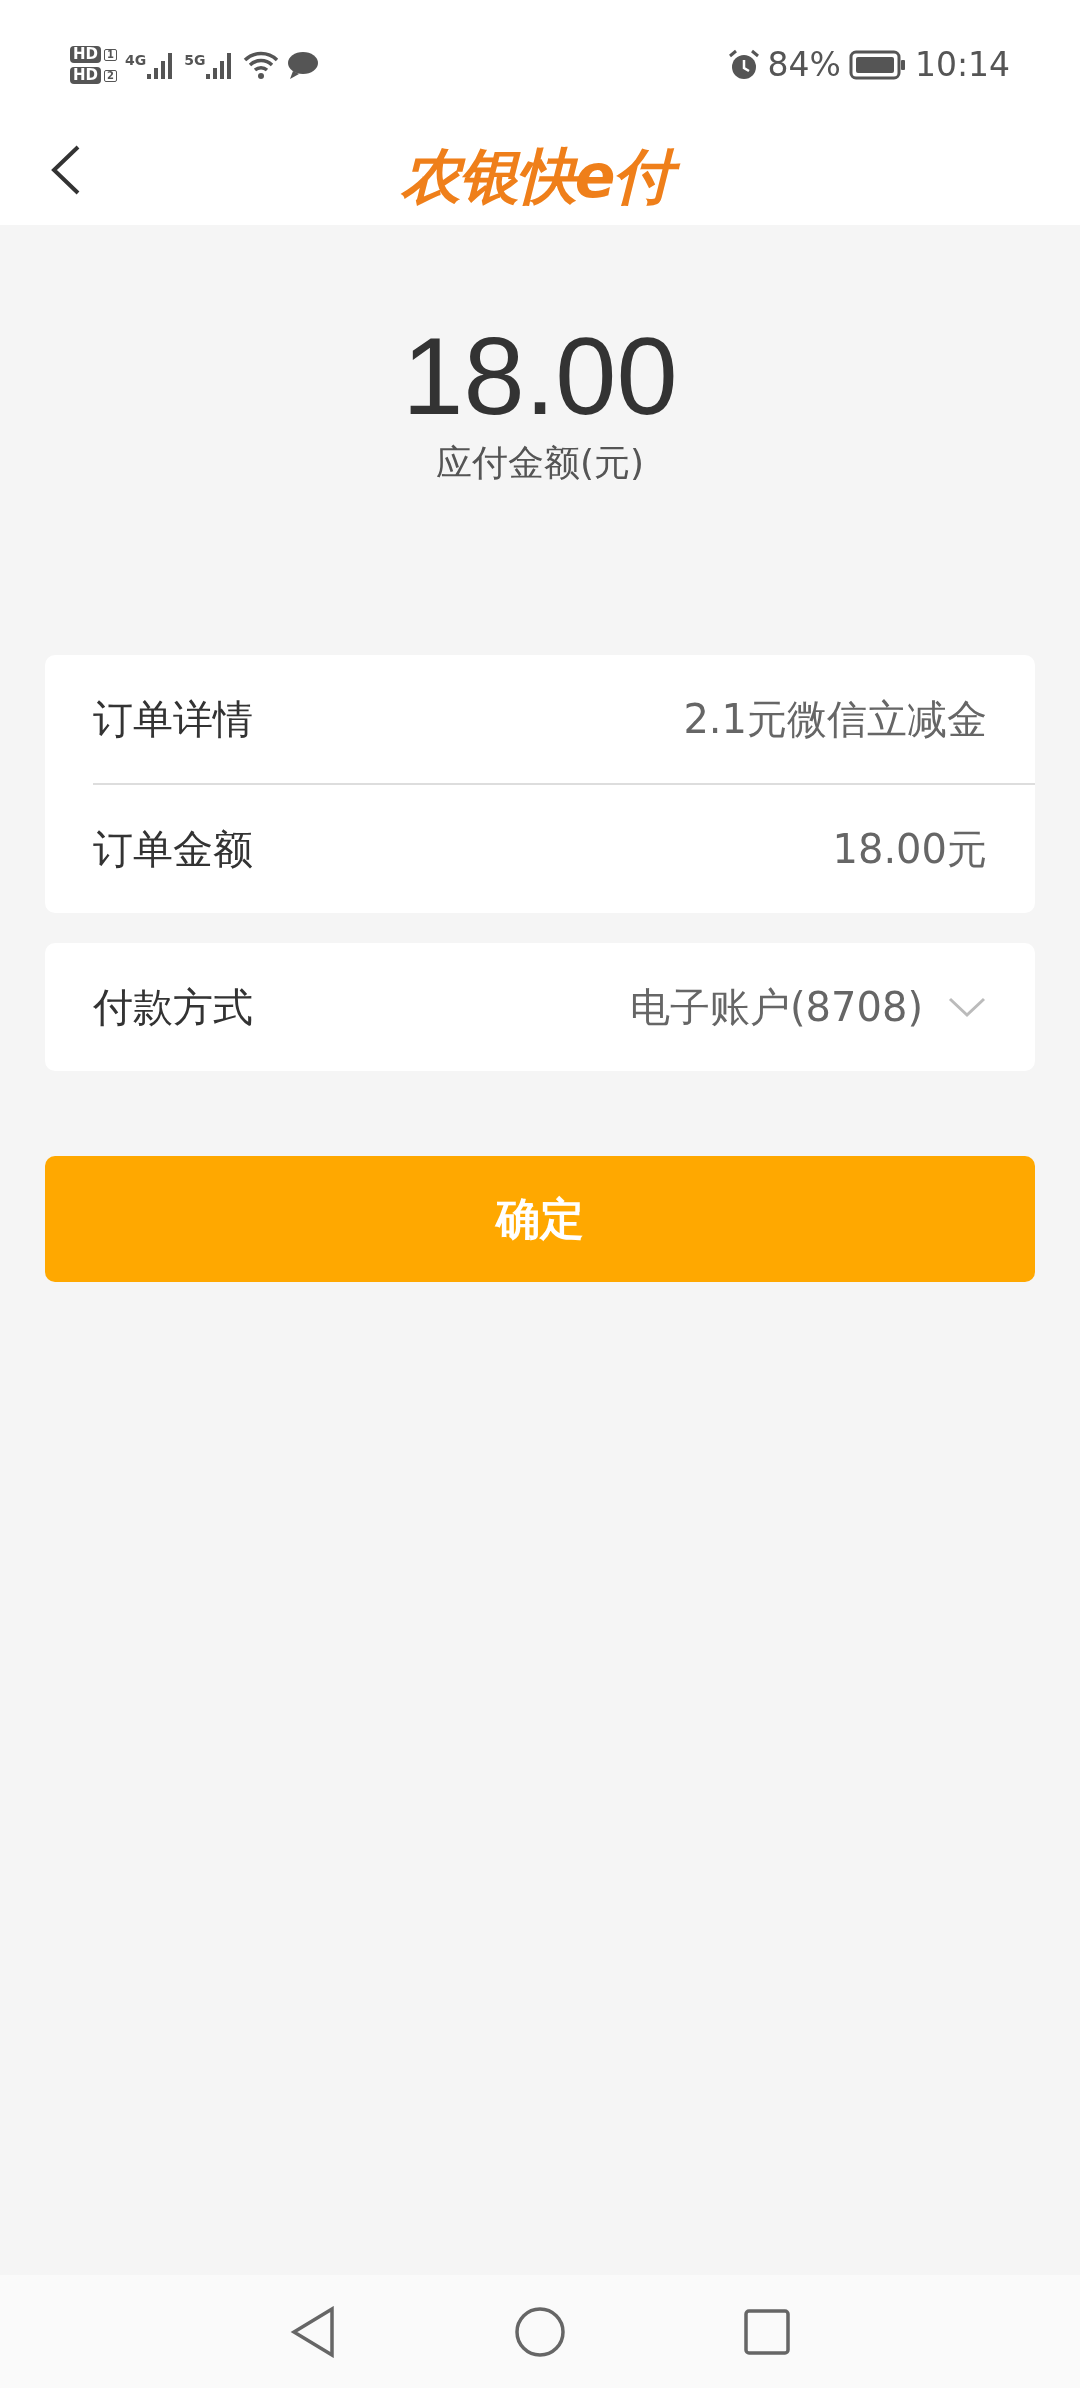 The image size is (1080, 2388). I want to click on sim-slot: 1, so click(110, 54).